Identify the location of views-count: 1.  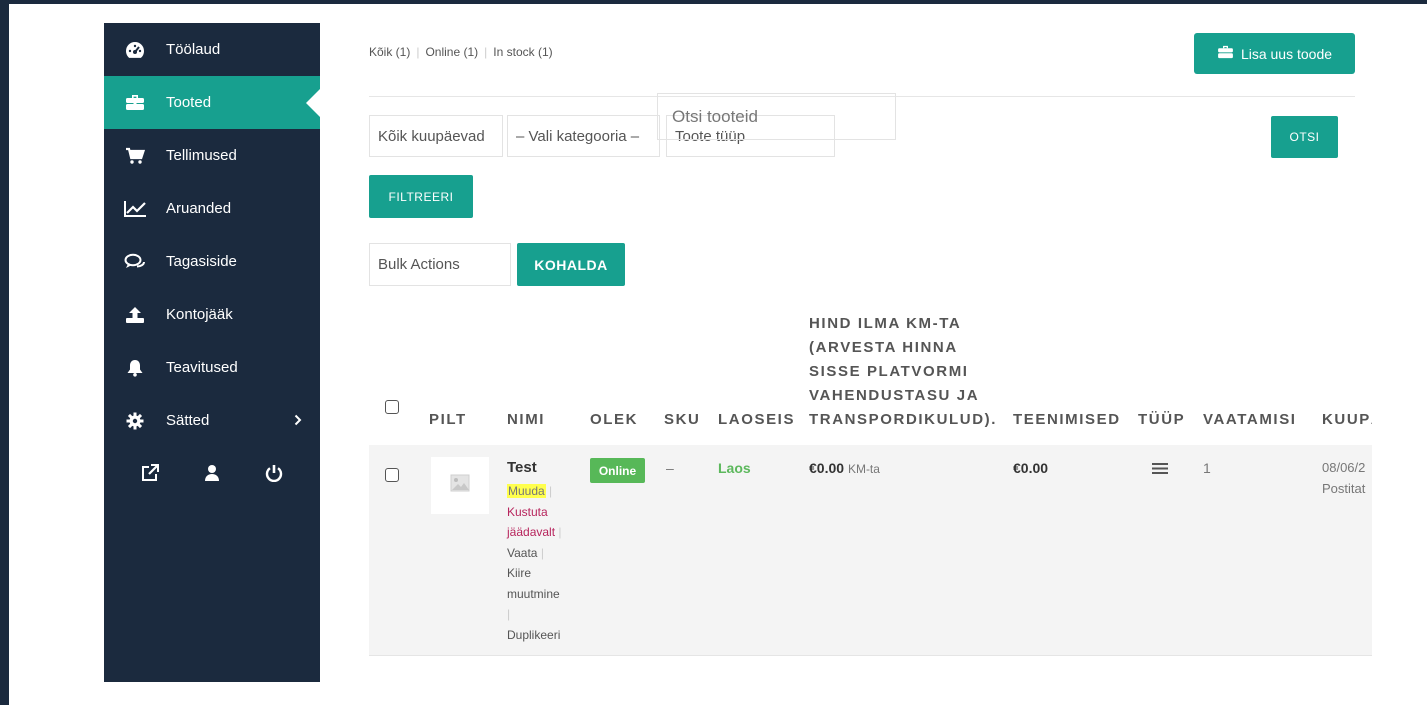
(1207, 468).